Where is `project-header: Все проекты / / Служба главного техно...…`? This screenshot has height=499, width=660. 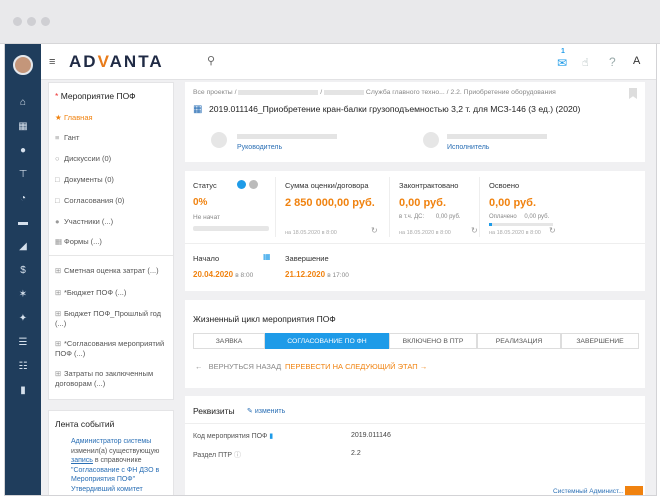
project-header: Все проекты / / Служба главного техно...… is located at coordinates (415, 122).